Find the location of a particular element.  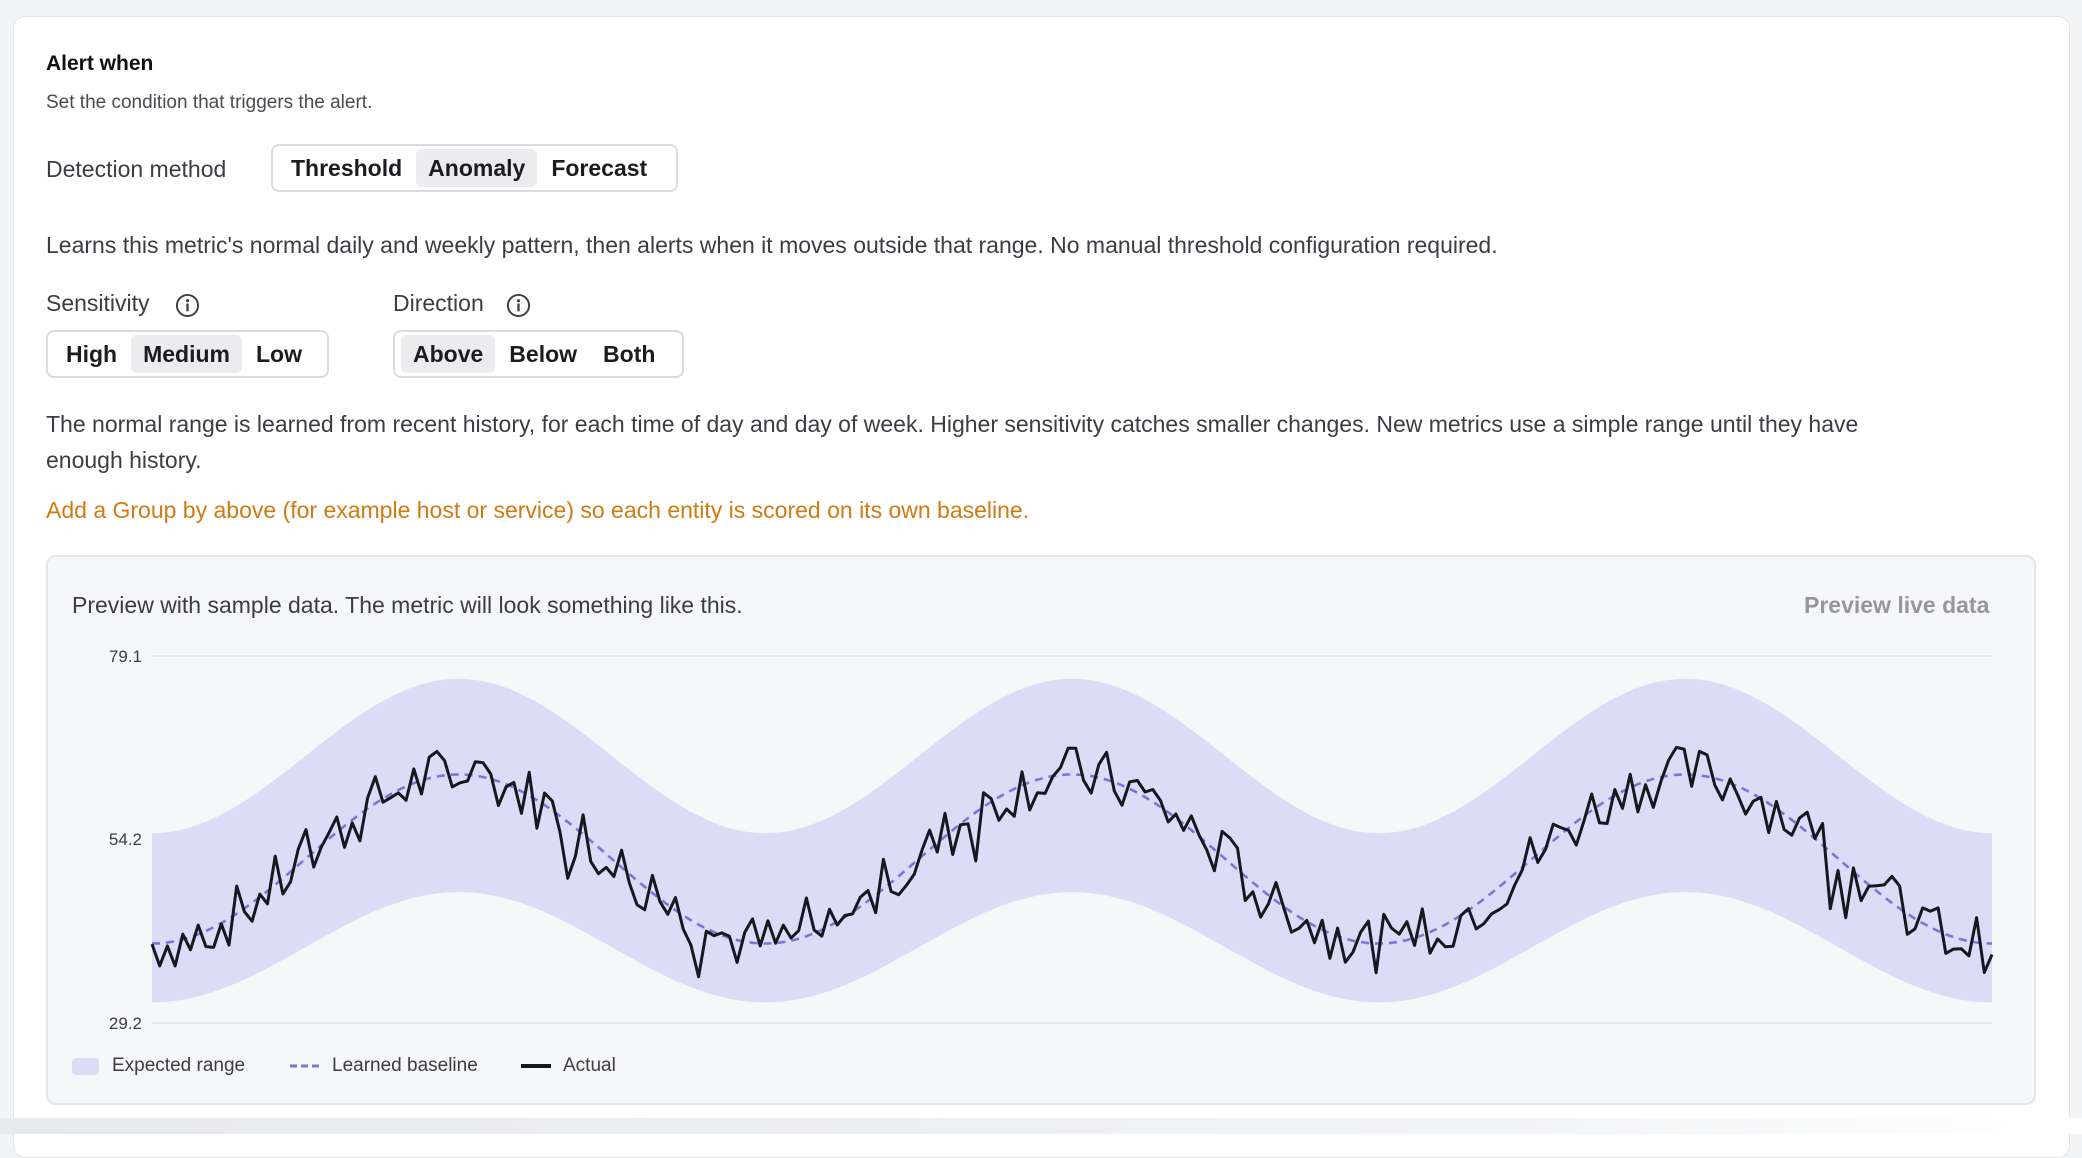

legend-expected-range: Expected range is located at coordinates (158, 1066).